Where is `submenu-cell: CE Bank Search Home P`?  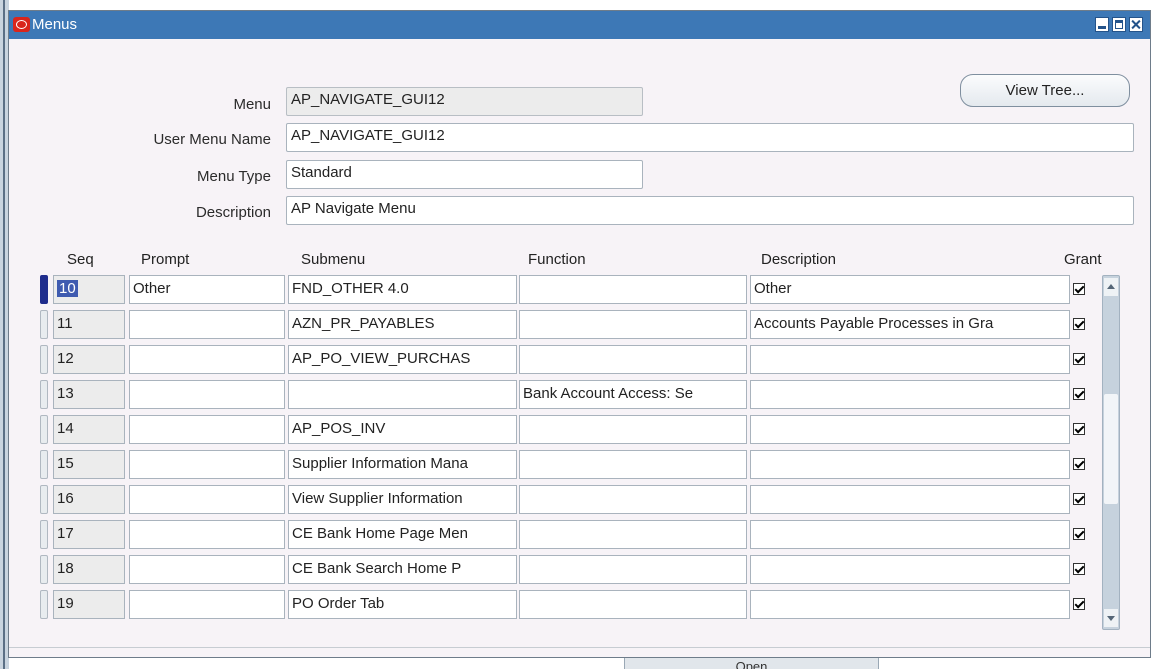
submenu-cell: CE Bank Search Home P is located at coordinates (402, 569).